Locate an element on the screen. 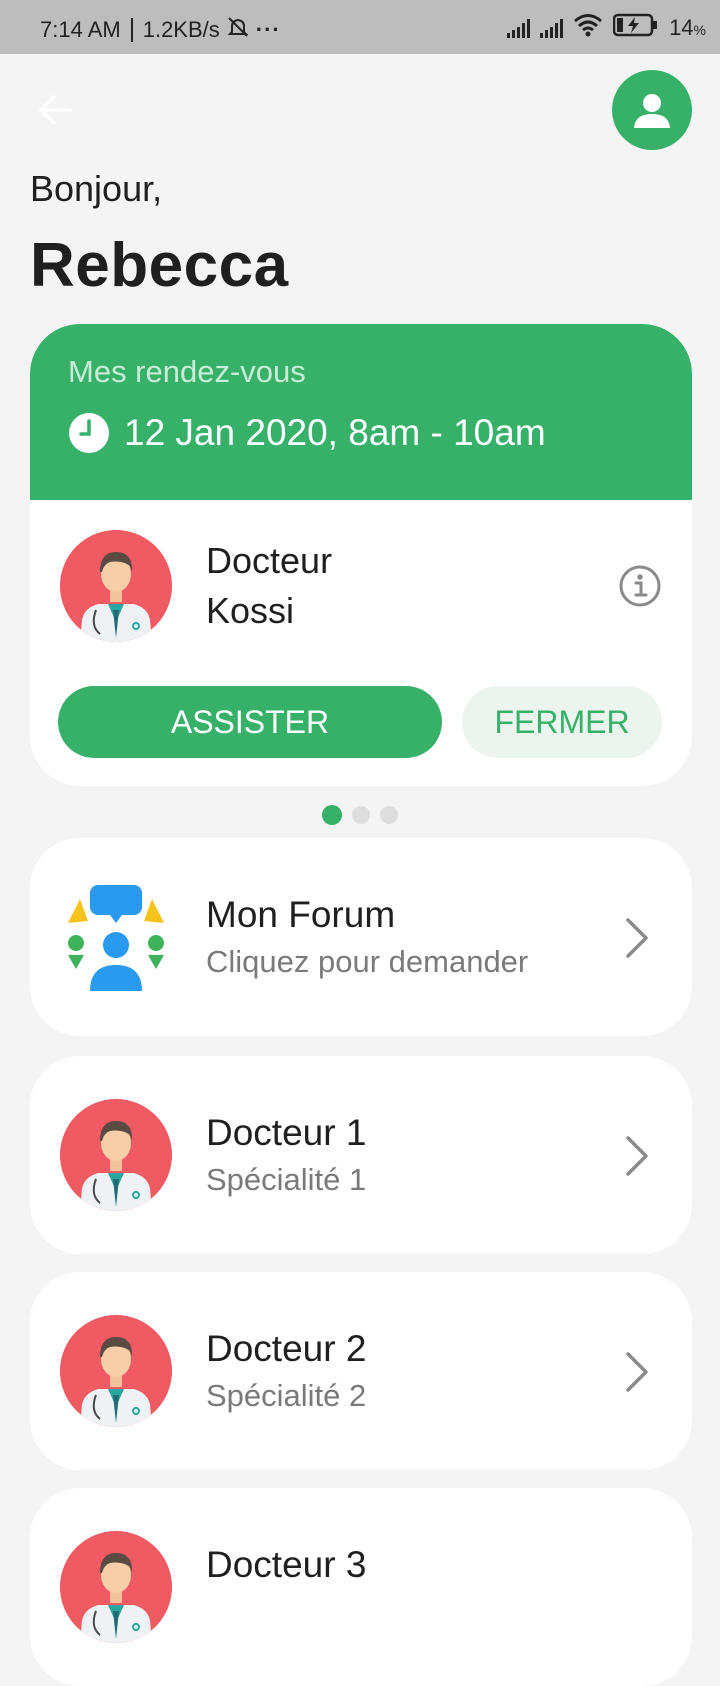 The width and height of the screenshot is (720, 1686). bell-muted-icon is located at coordinates (238, 30).